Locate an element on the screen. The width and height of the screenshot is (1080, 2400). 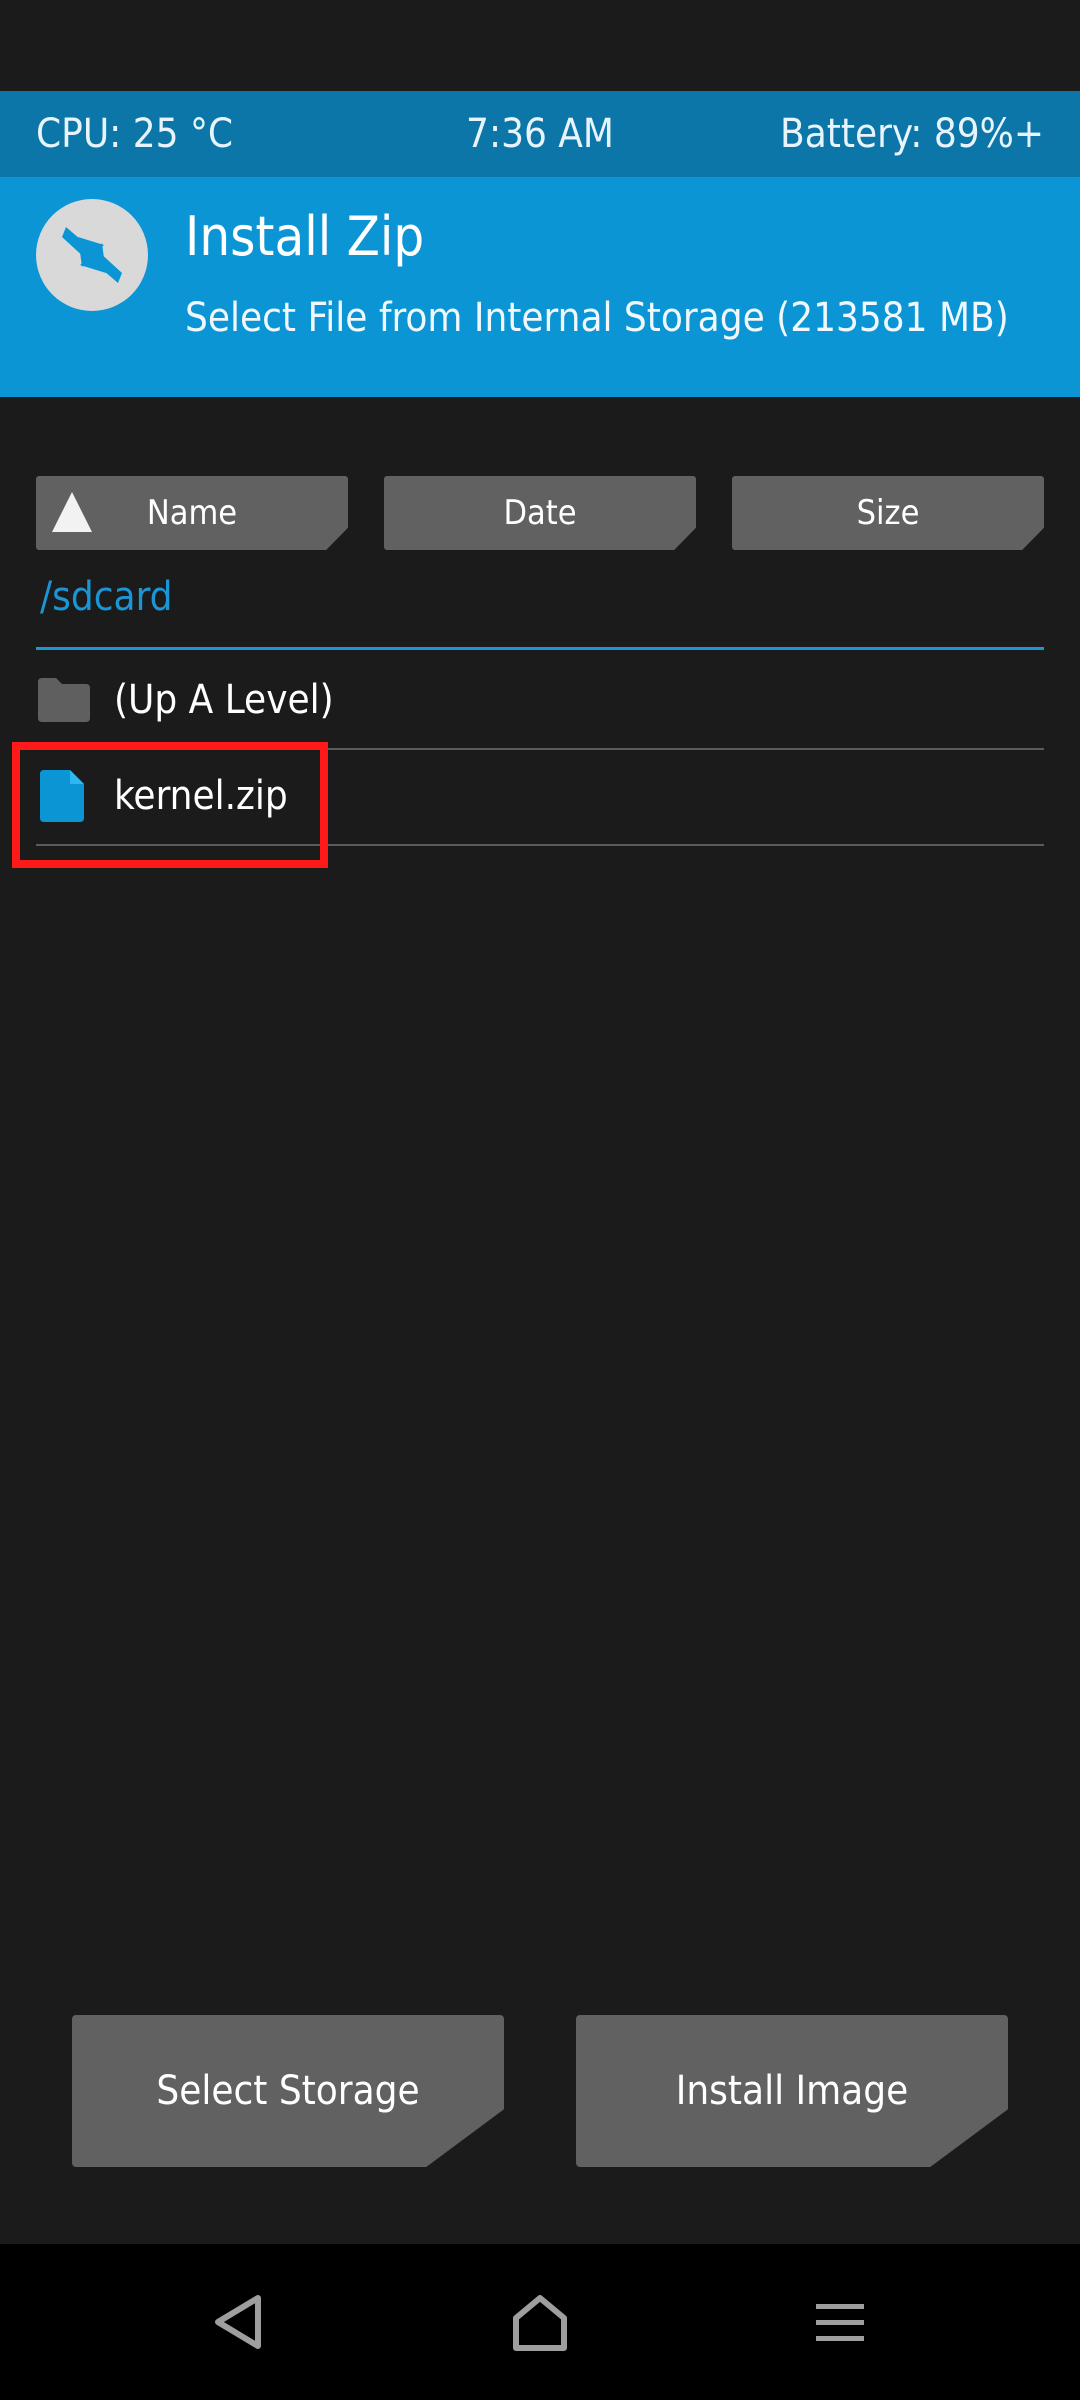
sort-size-label: Size is located at coordinates (888, 513).